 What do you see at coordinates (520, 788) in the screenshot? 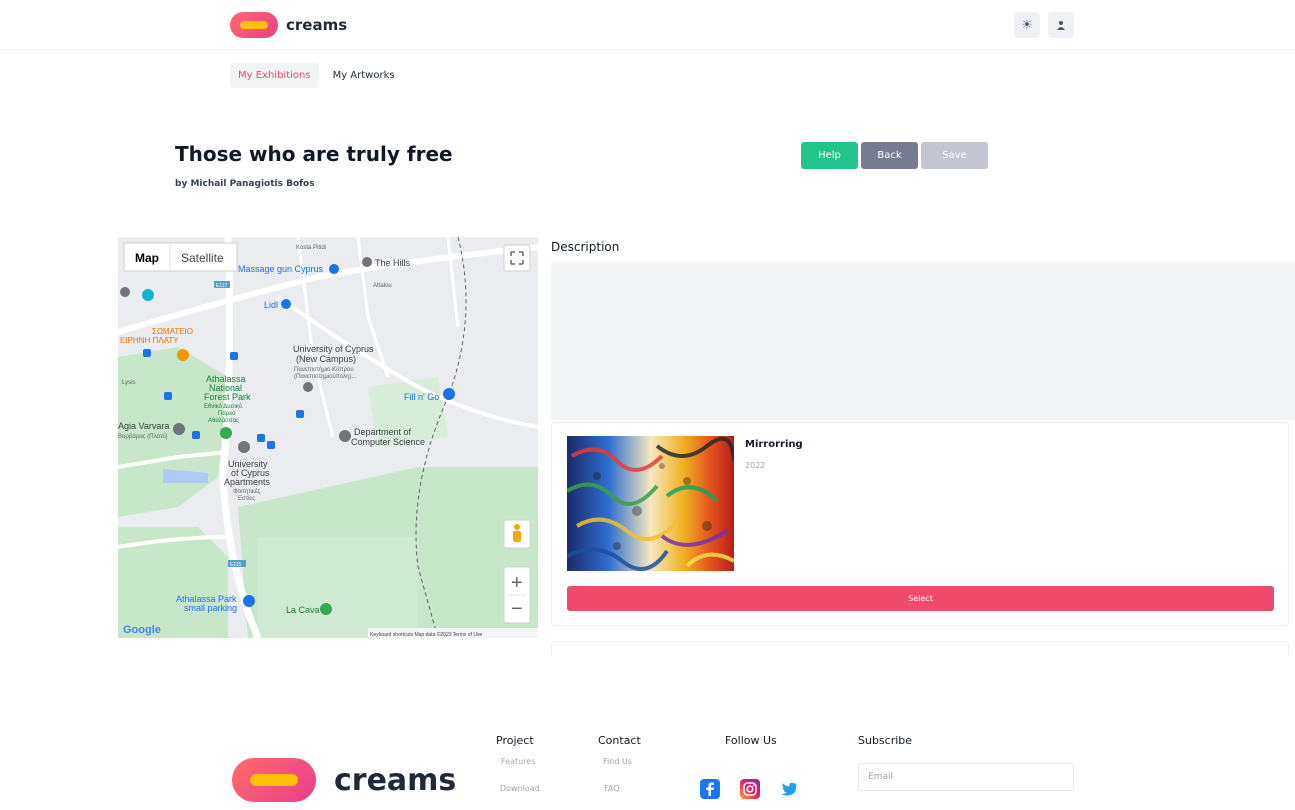
I see `footer-link-download: Download` at bounding box center [520, 788].